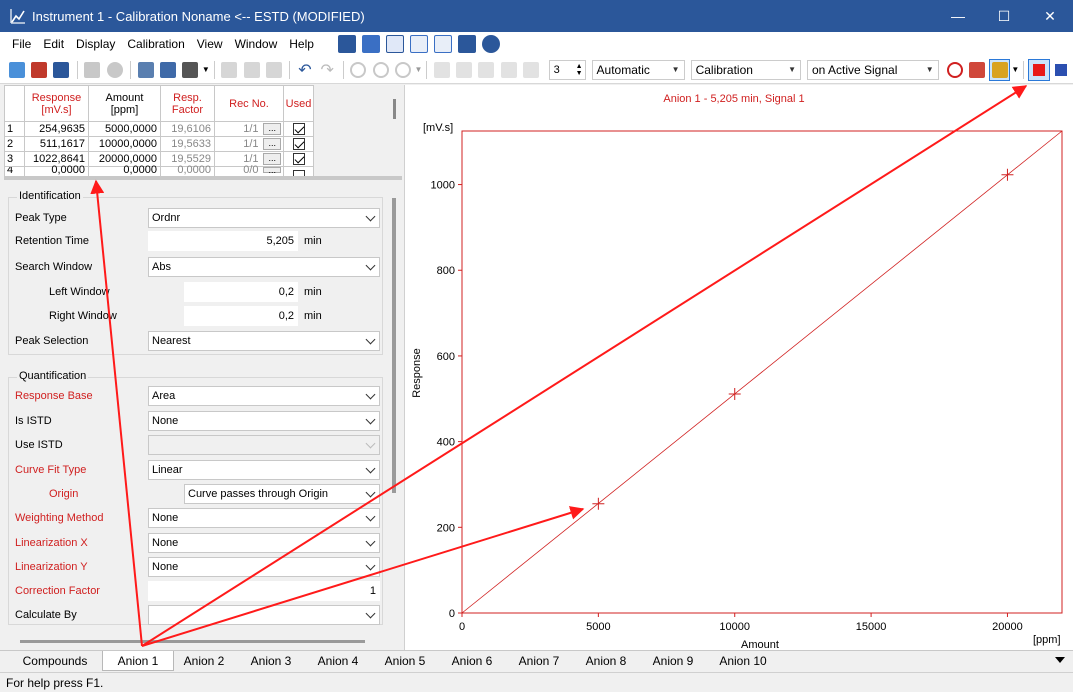  Describe the element at coordinates (579, 70) in the screenshot. I see `spinner-arrows-icon: ▲ ▼` at that location.